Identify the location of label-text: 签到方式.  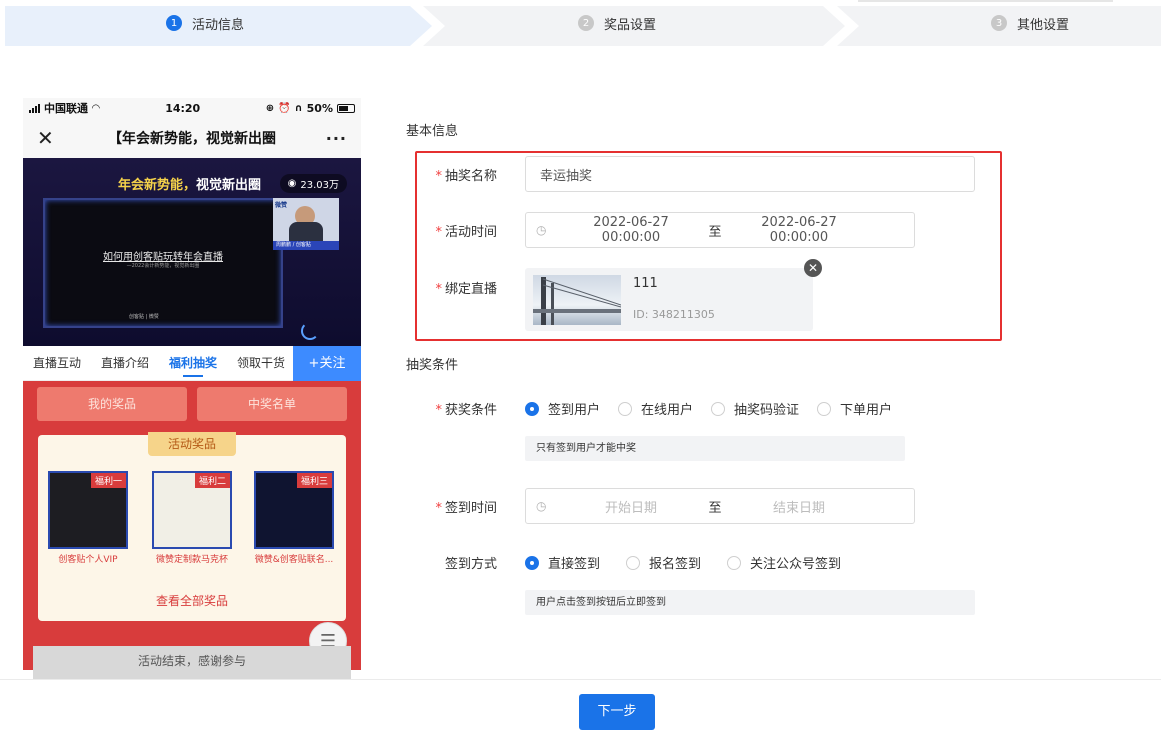
(470, 564).